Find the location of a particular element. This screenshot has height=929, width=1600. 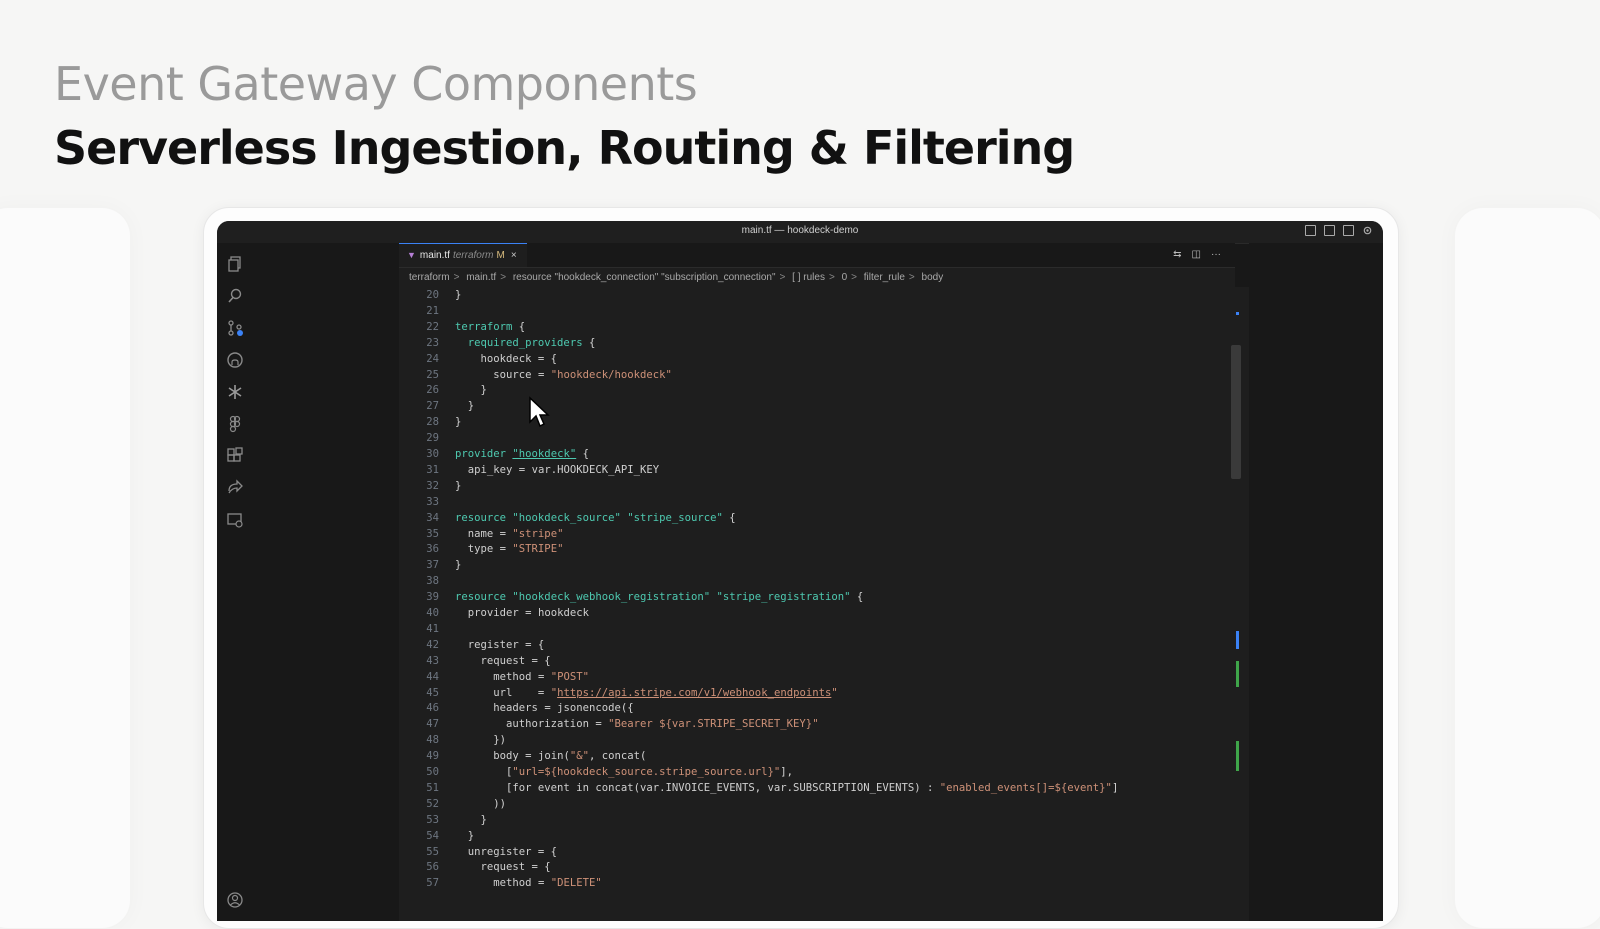

extension-asterisk-icon is located at coordinates (235, 392).